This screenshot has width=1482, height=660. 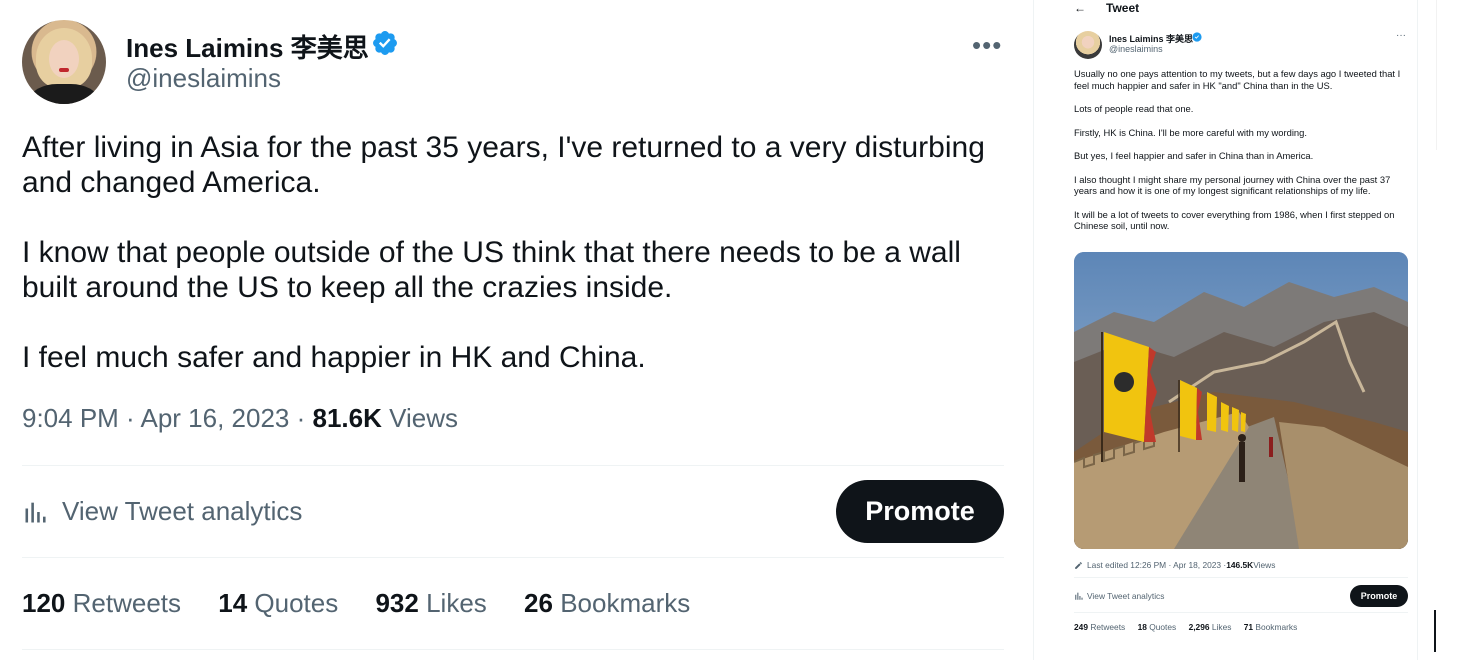 I want to click on quotes-stat: 14 Quotes, so click(x=278, y=603).